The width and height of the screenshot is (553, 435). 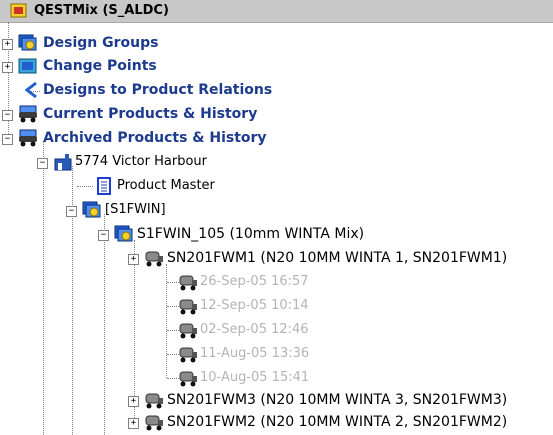 What do you see at coordinates (276, 187) in the screenshot?
I see `tree-node-product-master: Product Master` at bounding box center [276, 187].